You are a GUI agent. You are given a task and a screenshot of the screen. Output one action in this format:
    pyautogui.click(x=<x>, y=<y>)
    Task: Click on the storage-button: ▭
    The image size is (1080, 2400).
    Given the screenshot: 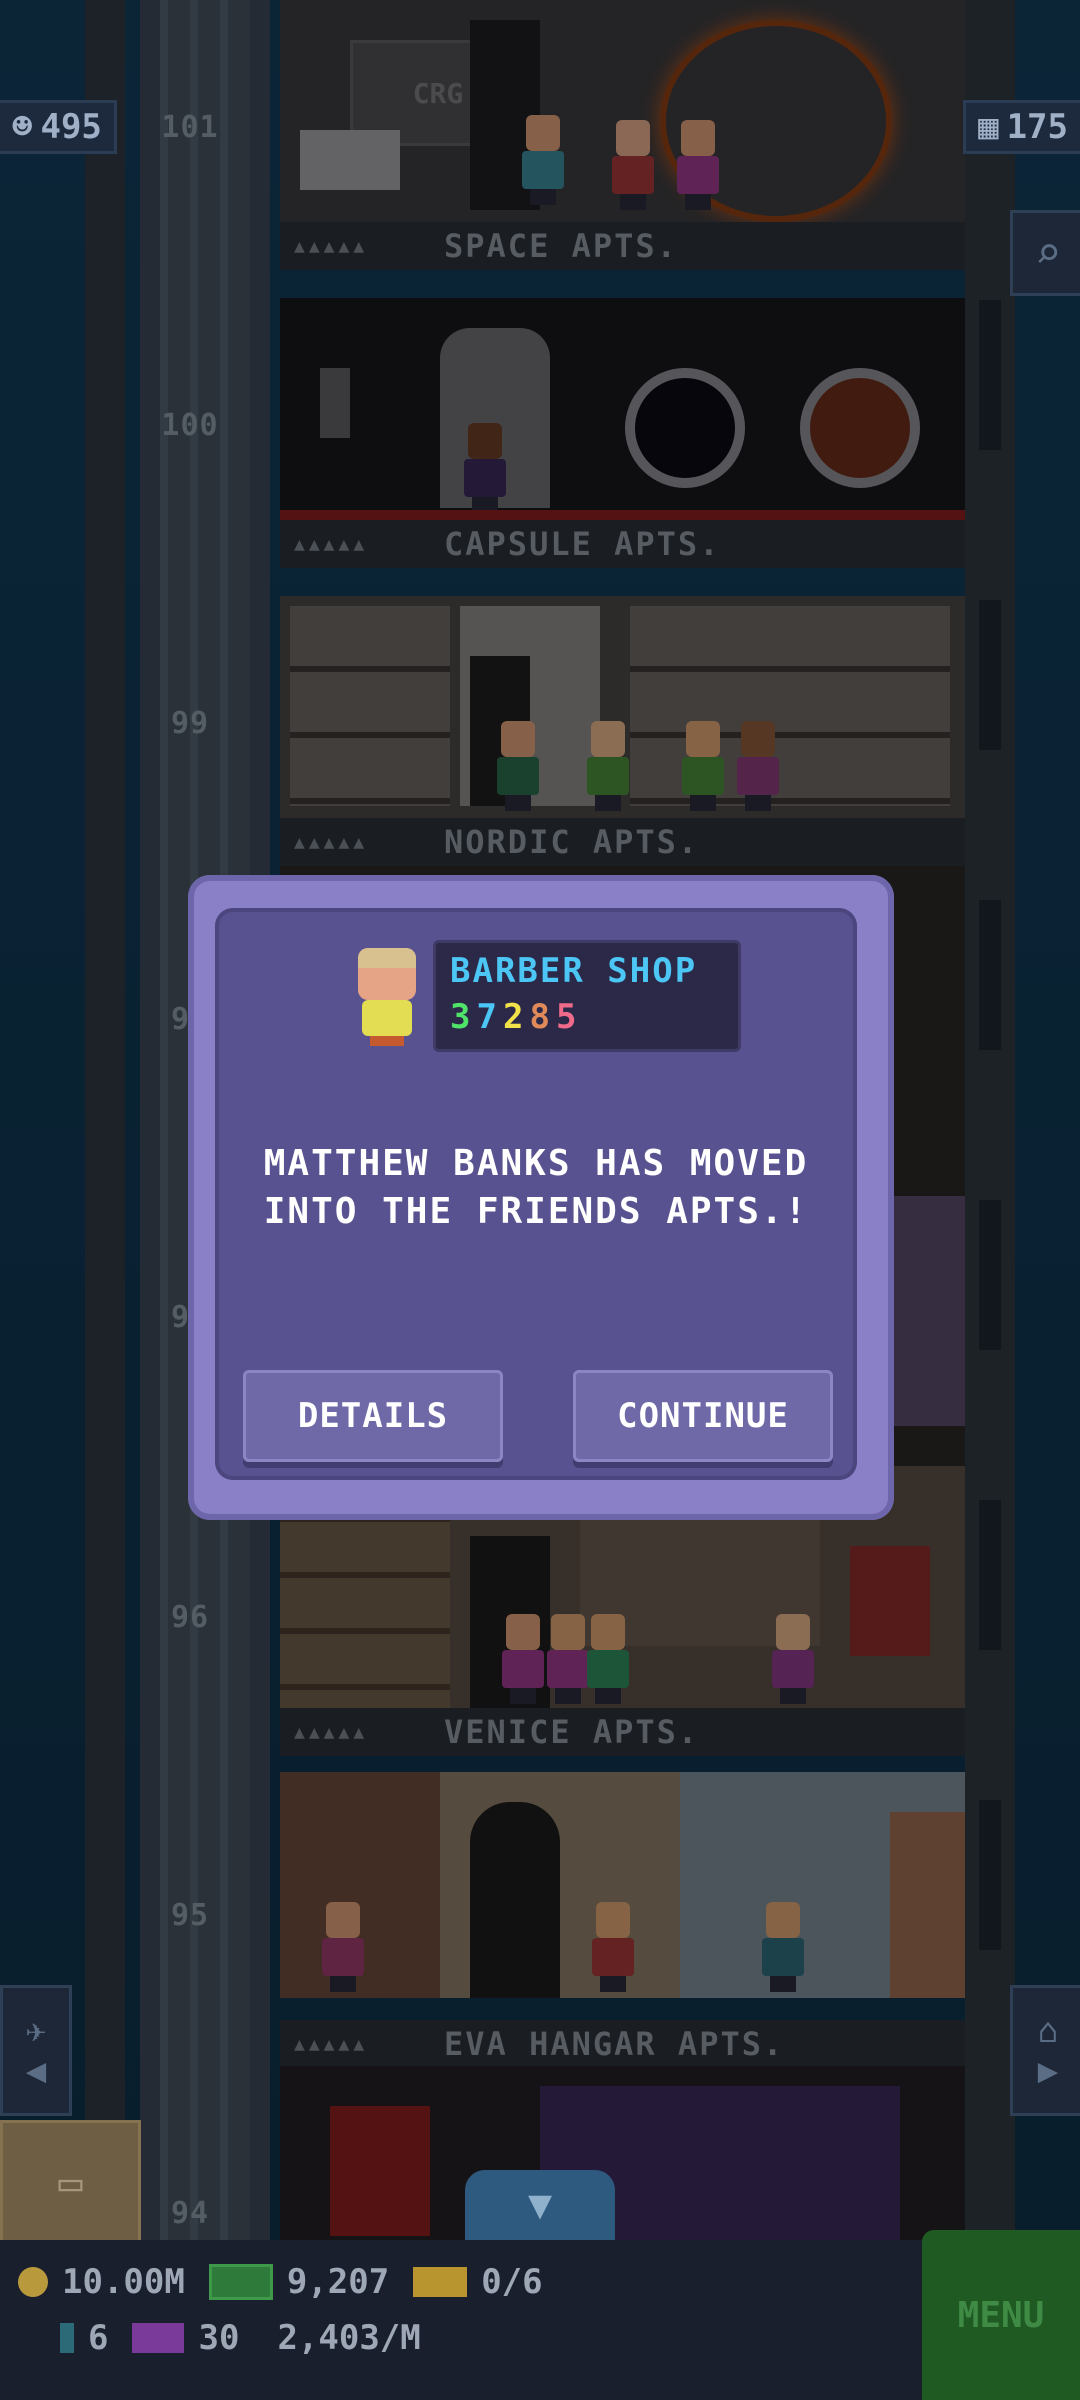 What is the action you would take?
    pyautogui.click(x=70, y=2183)
    